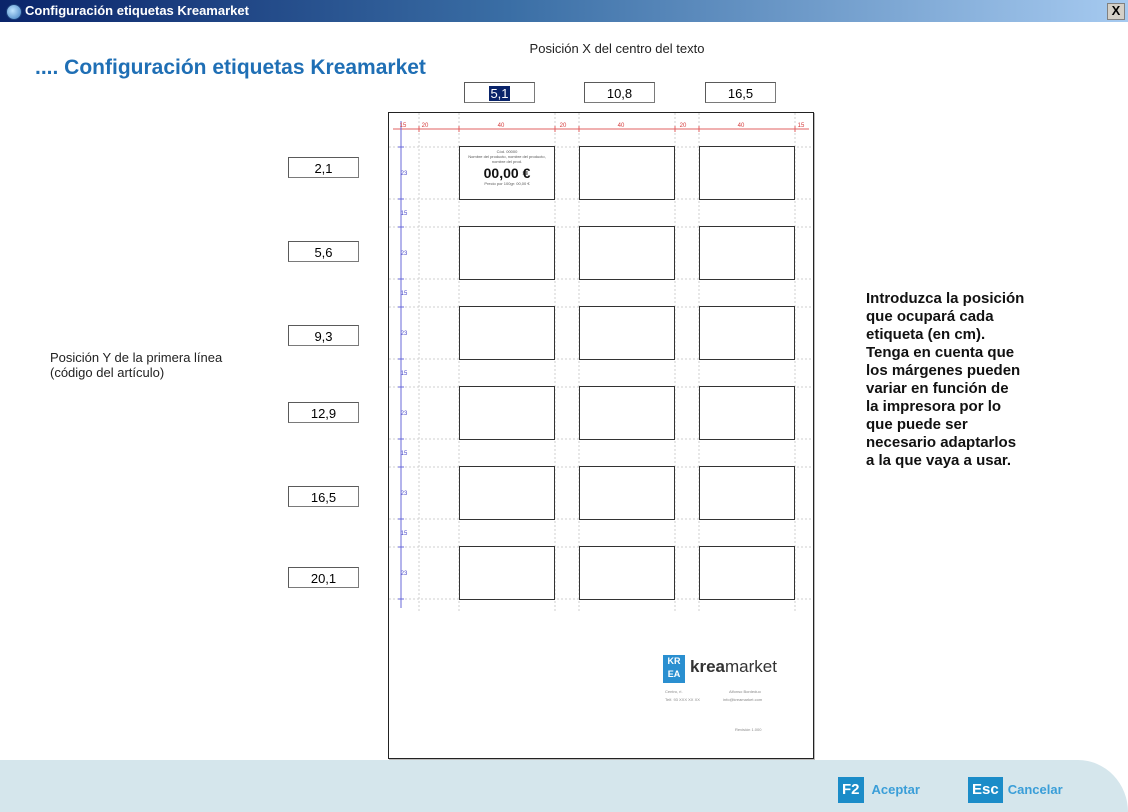 This screenshot has width=1128, height=812. Describe the element at coordinates (323, 496) in the screenshot. I see `y-position-input-5: 16,5` at that location.